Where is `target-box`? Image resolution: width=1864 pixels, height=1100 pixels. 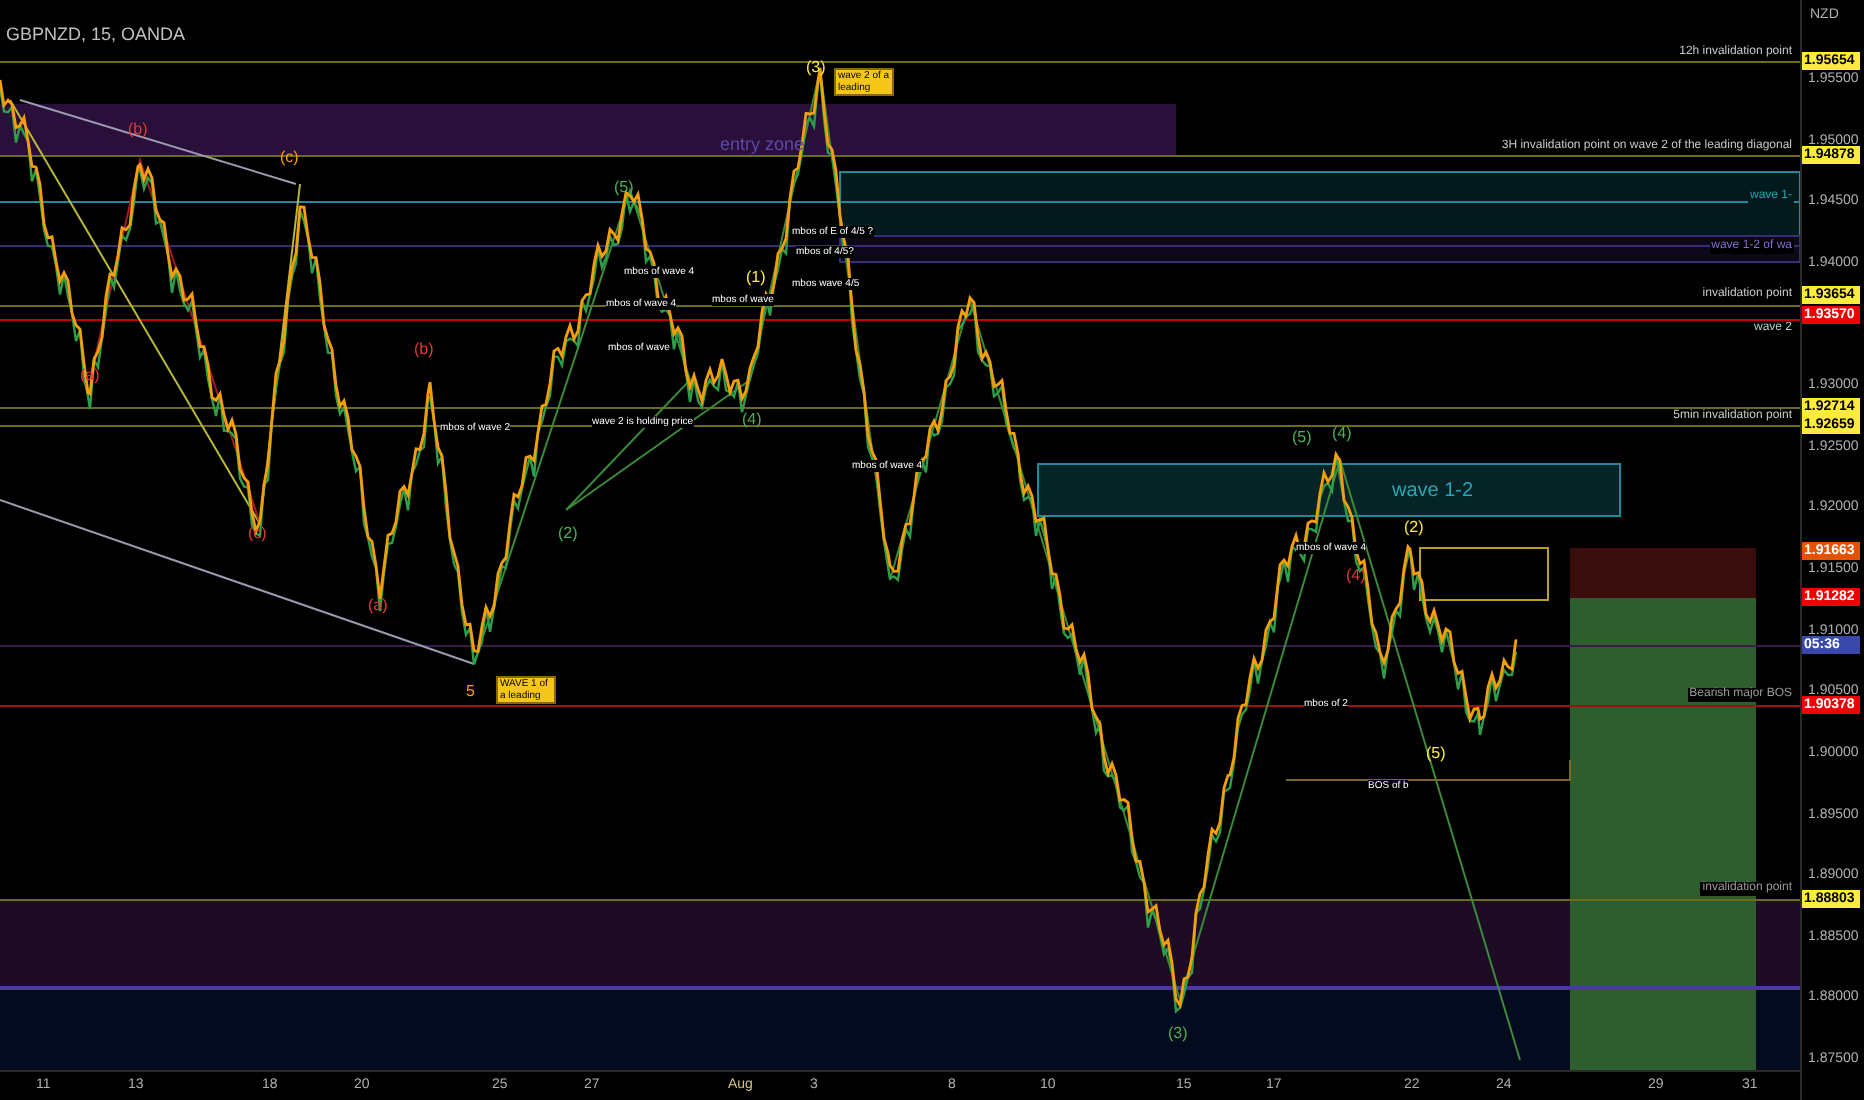 target-box is located at coordinates (1484, 574).